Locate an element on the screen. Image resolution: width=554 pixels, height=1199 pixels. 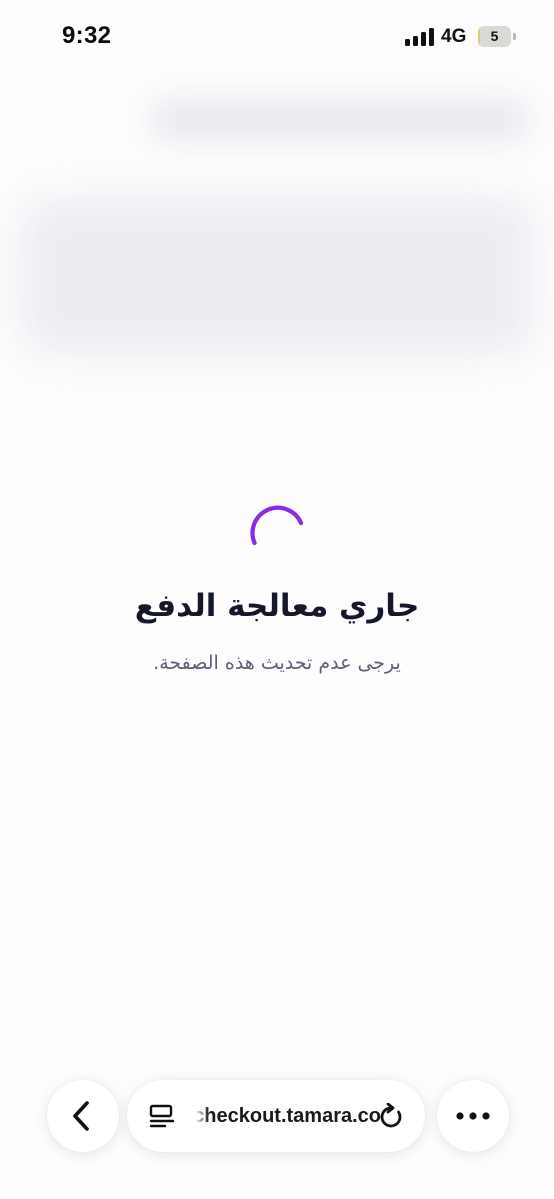
chevron-left-icon is located at coordinates (81, 1116).